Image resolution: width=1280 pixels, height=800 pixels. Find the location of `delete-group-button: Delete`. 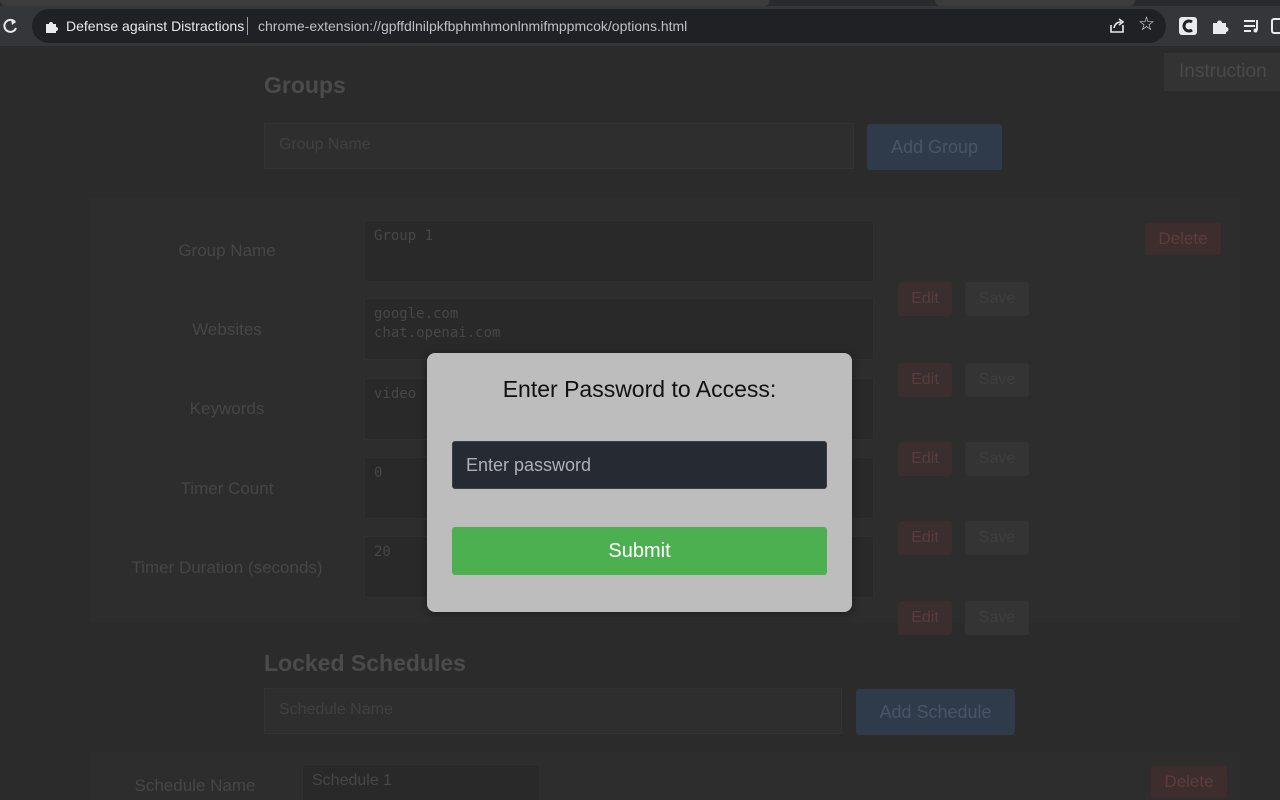

delete-group-button: Delete is located at coordinates (1183, 239).